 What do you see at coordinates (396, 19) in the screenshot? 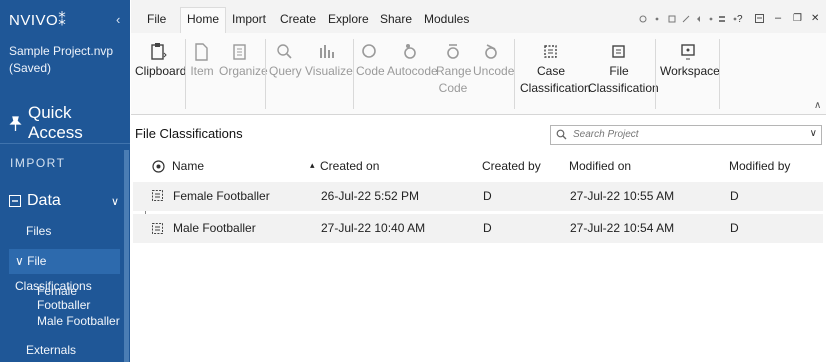
I see `tab-share: Share` at bounding box center [396, 19].